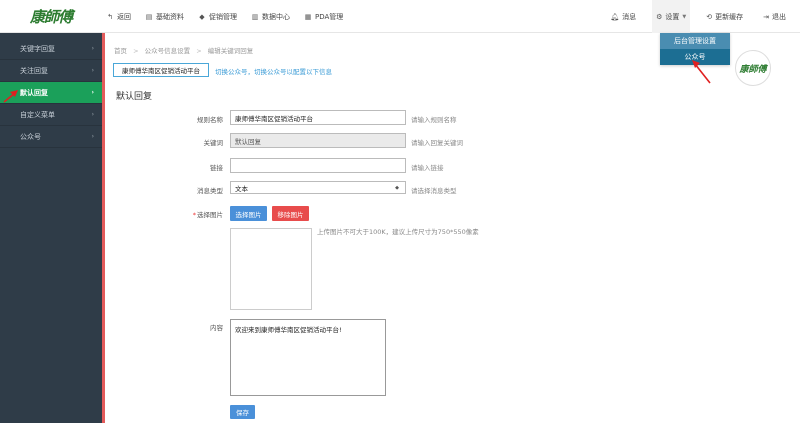 The width and height of the screenshot is (800, 423). Describe the element at coordinates (223, 16) in the screenshot. I see `topnav-promotion-label: 促销管理` at that location.